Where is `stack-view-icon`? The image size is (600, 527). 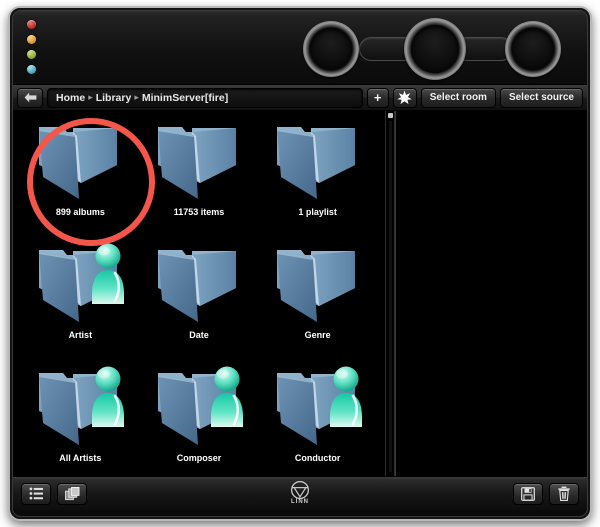
stack-view-icon is located at coordinates (71, 493).